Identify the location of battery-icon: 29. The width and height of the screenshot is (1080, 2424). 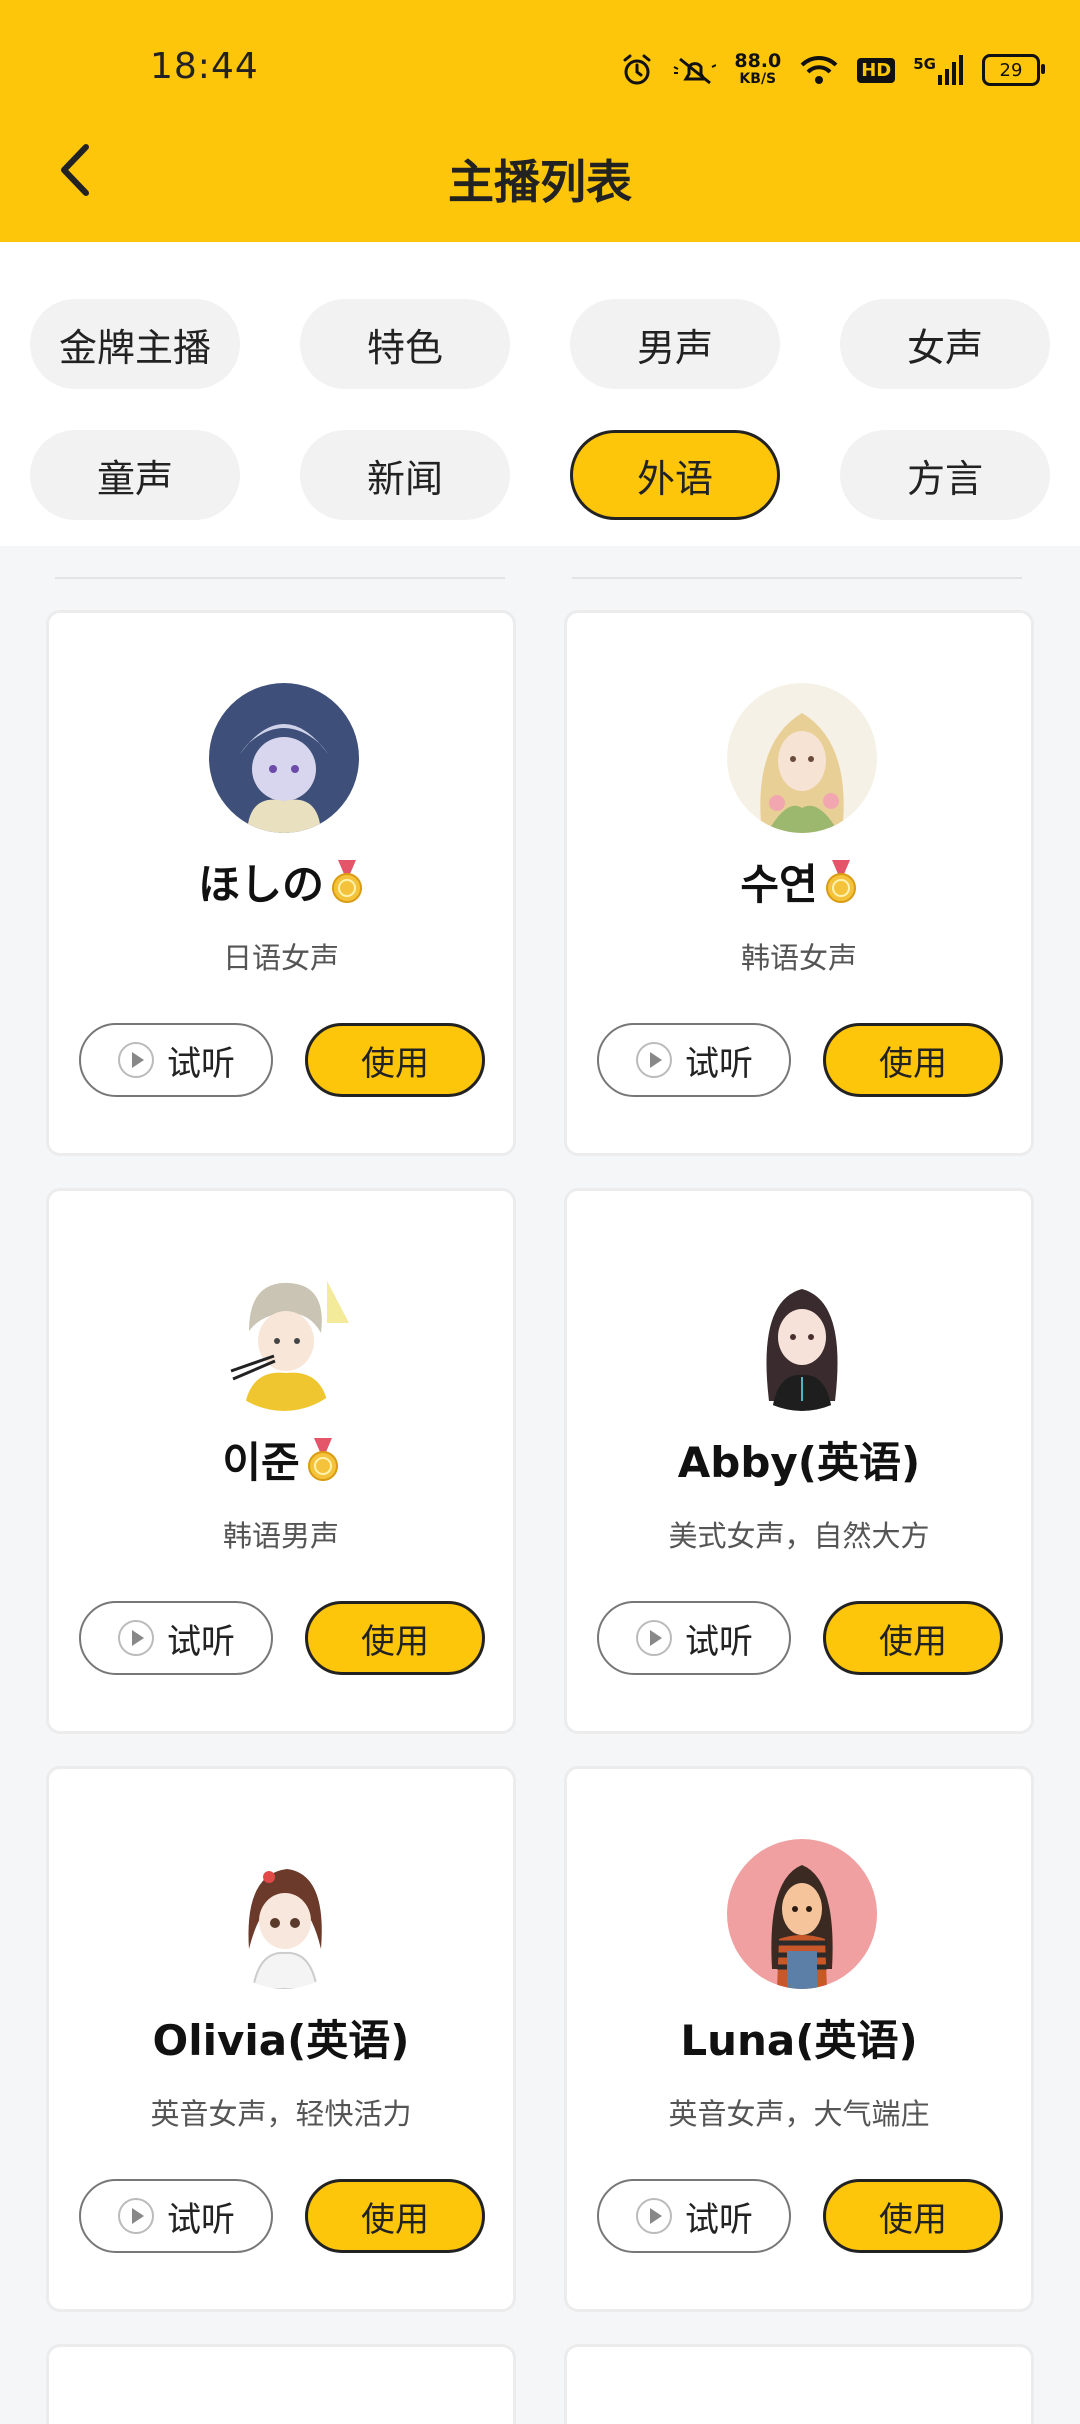
(1013, 70).